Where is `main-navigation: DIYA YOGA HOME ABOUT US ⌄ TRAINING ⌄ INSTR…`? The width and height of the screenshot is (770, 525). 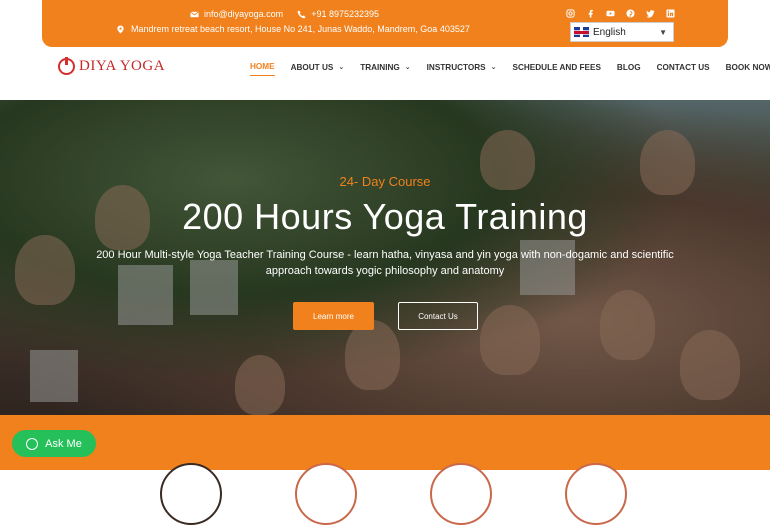
main-navigation: DIYA YOGA HOME ABOUT US ⌄ TRAINING ⌄ INSTR… is located at coordinates (385, 74).